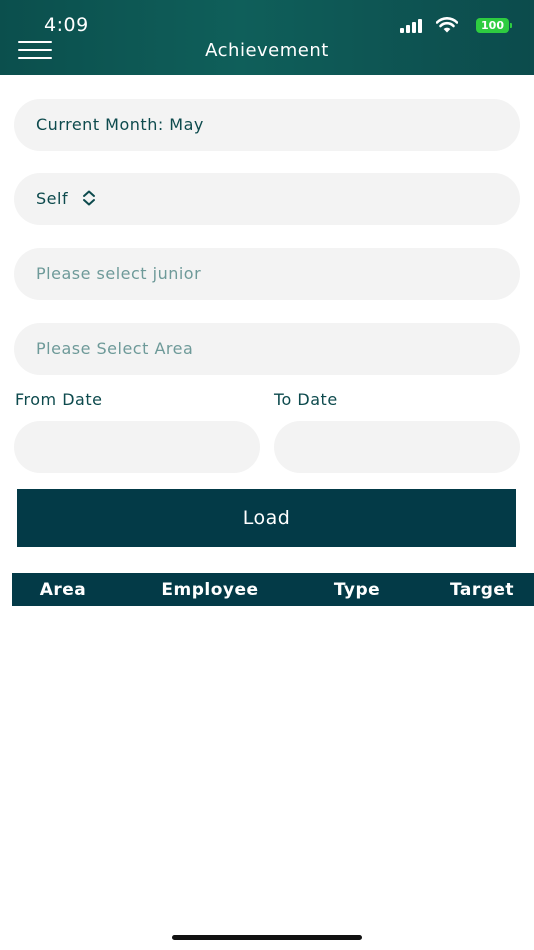 This screenshot has height=950, width=534. Describe the element at coordinates (412, 26) in the screenshot. I see `signal-icon` at that location.